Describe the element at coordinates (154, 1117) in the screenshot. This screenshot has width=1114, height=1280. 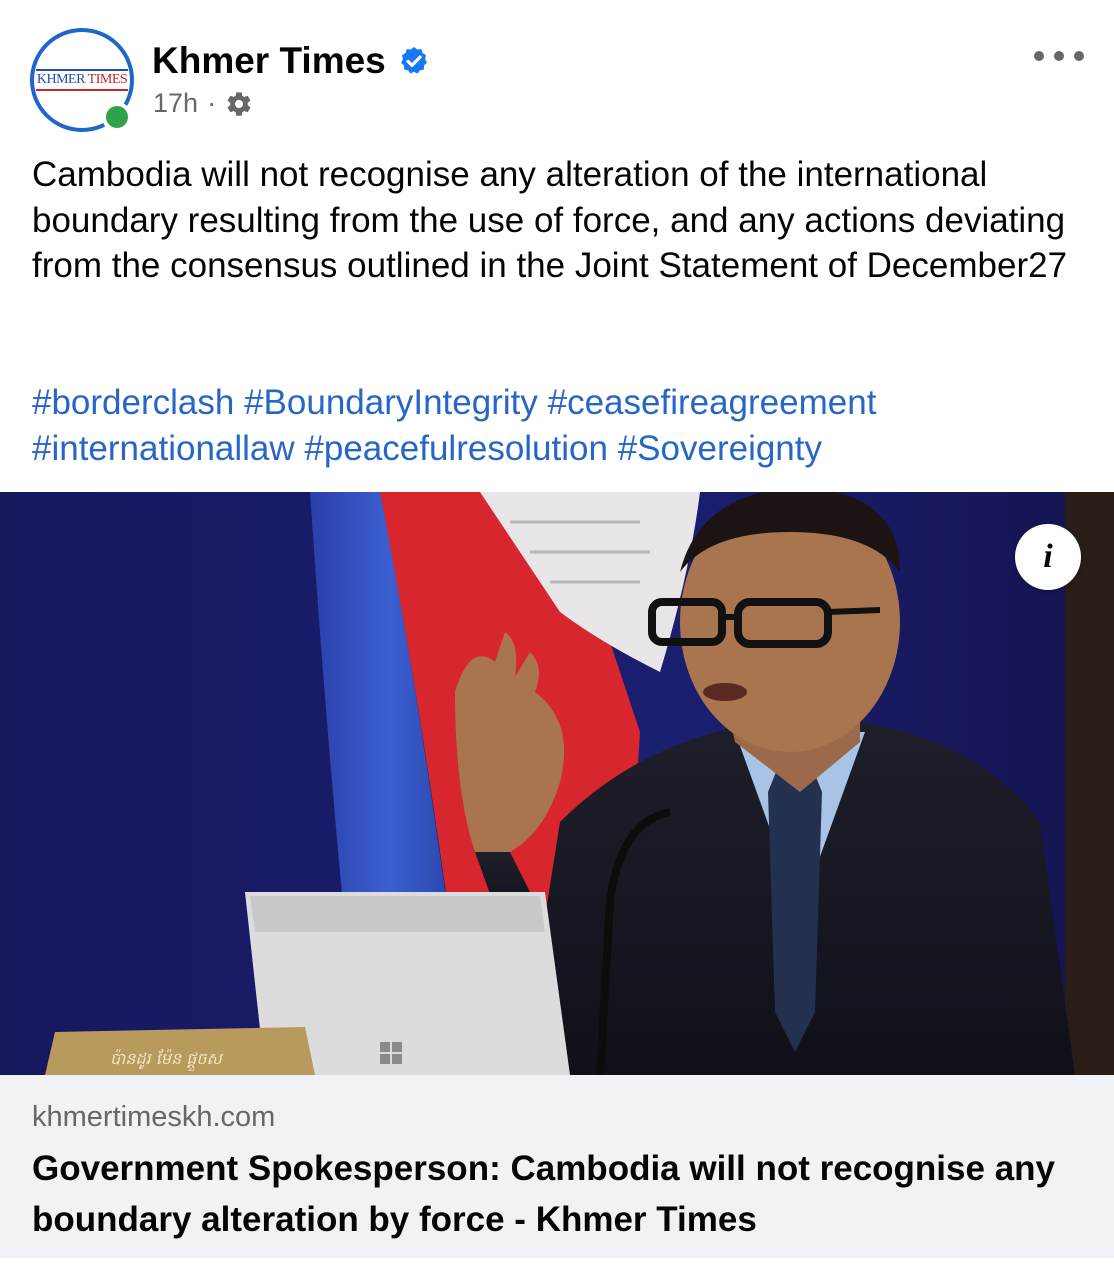
I see `link-domain: khmertimeskh.com` at that location.